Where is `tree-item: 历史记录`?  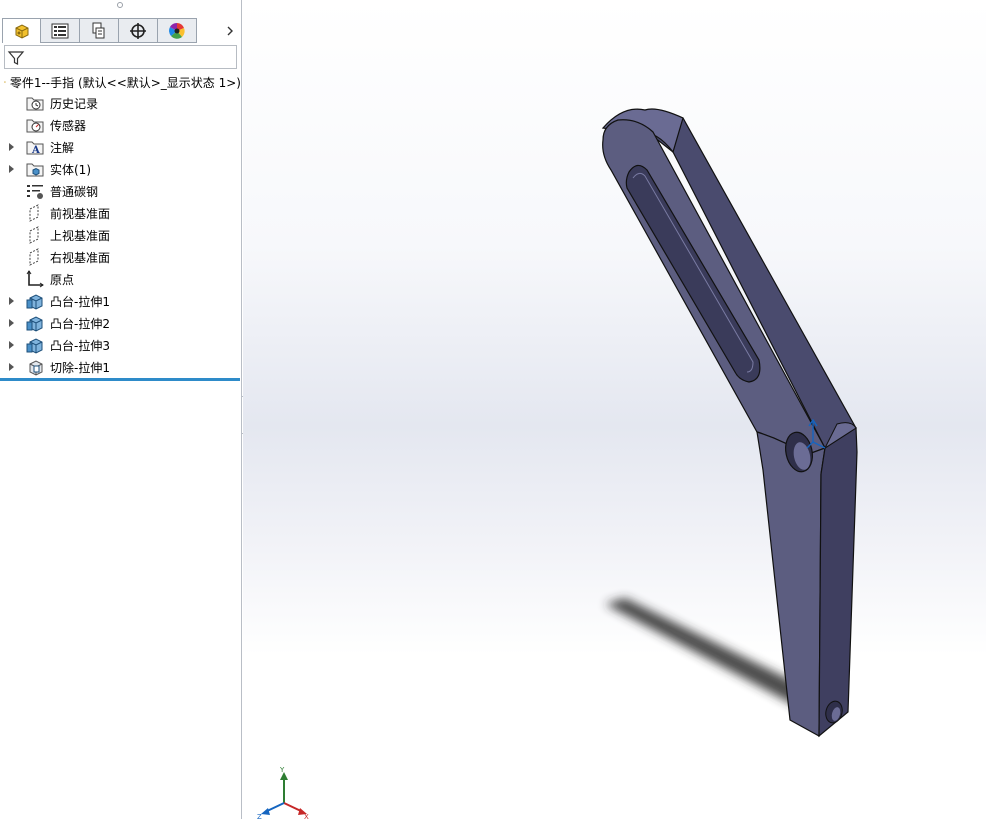
tree-item: 历史记录 is located at coordinates (120, 103).